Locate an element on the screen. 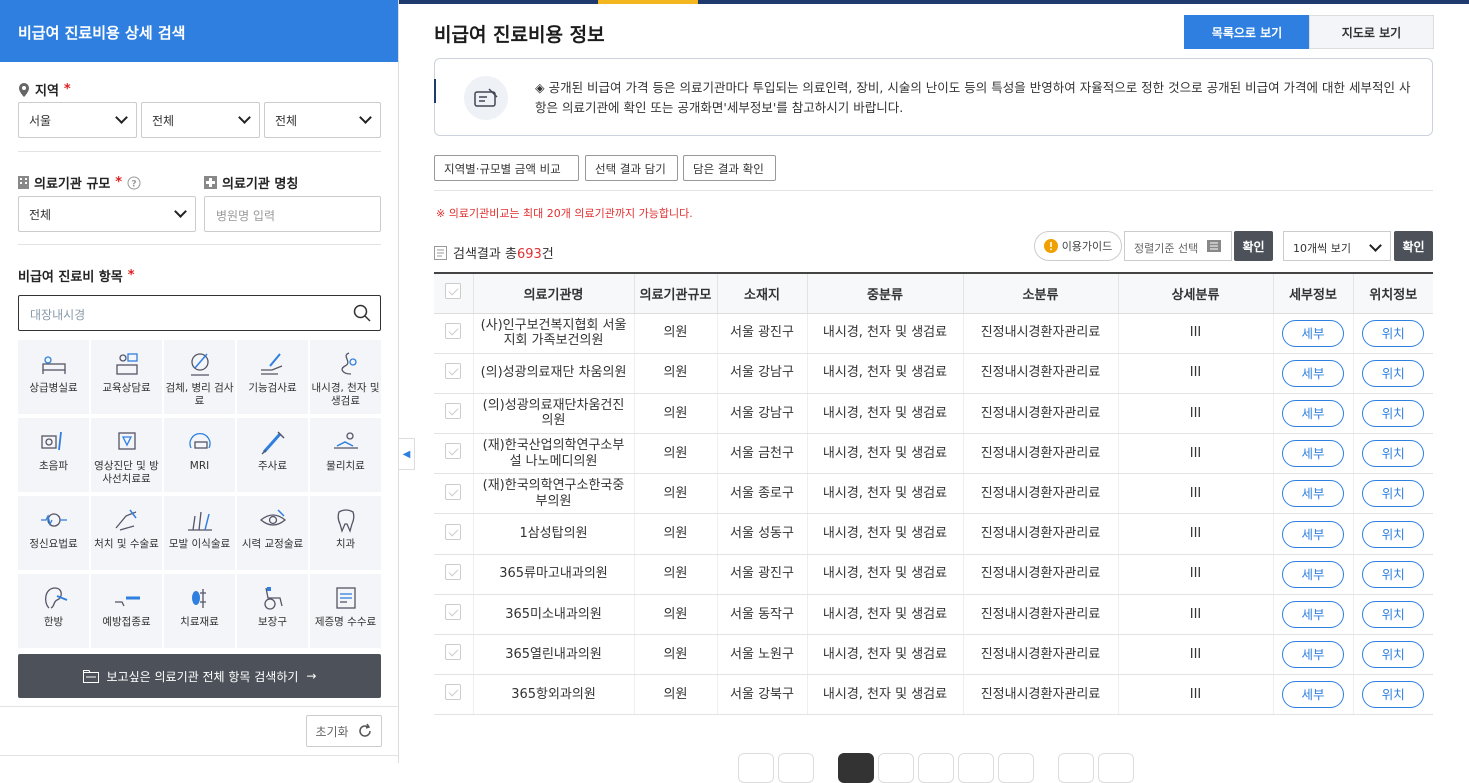  guide-button: 이용가이드 is located at coordinates (1078, 246).